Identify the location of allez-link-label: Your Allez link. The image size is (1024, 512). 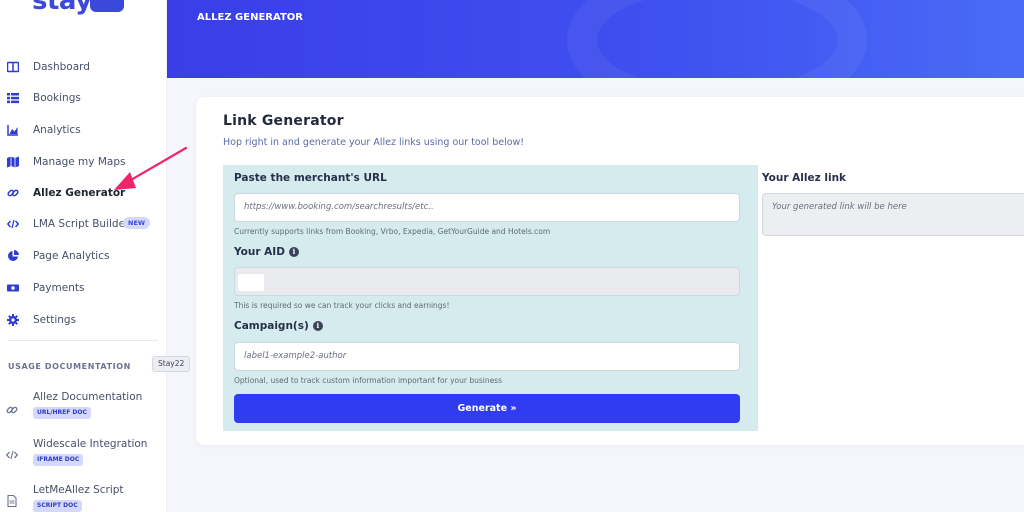
(804, 178).